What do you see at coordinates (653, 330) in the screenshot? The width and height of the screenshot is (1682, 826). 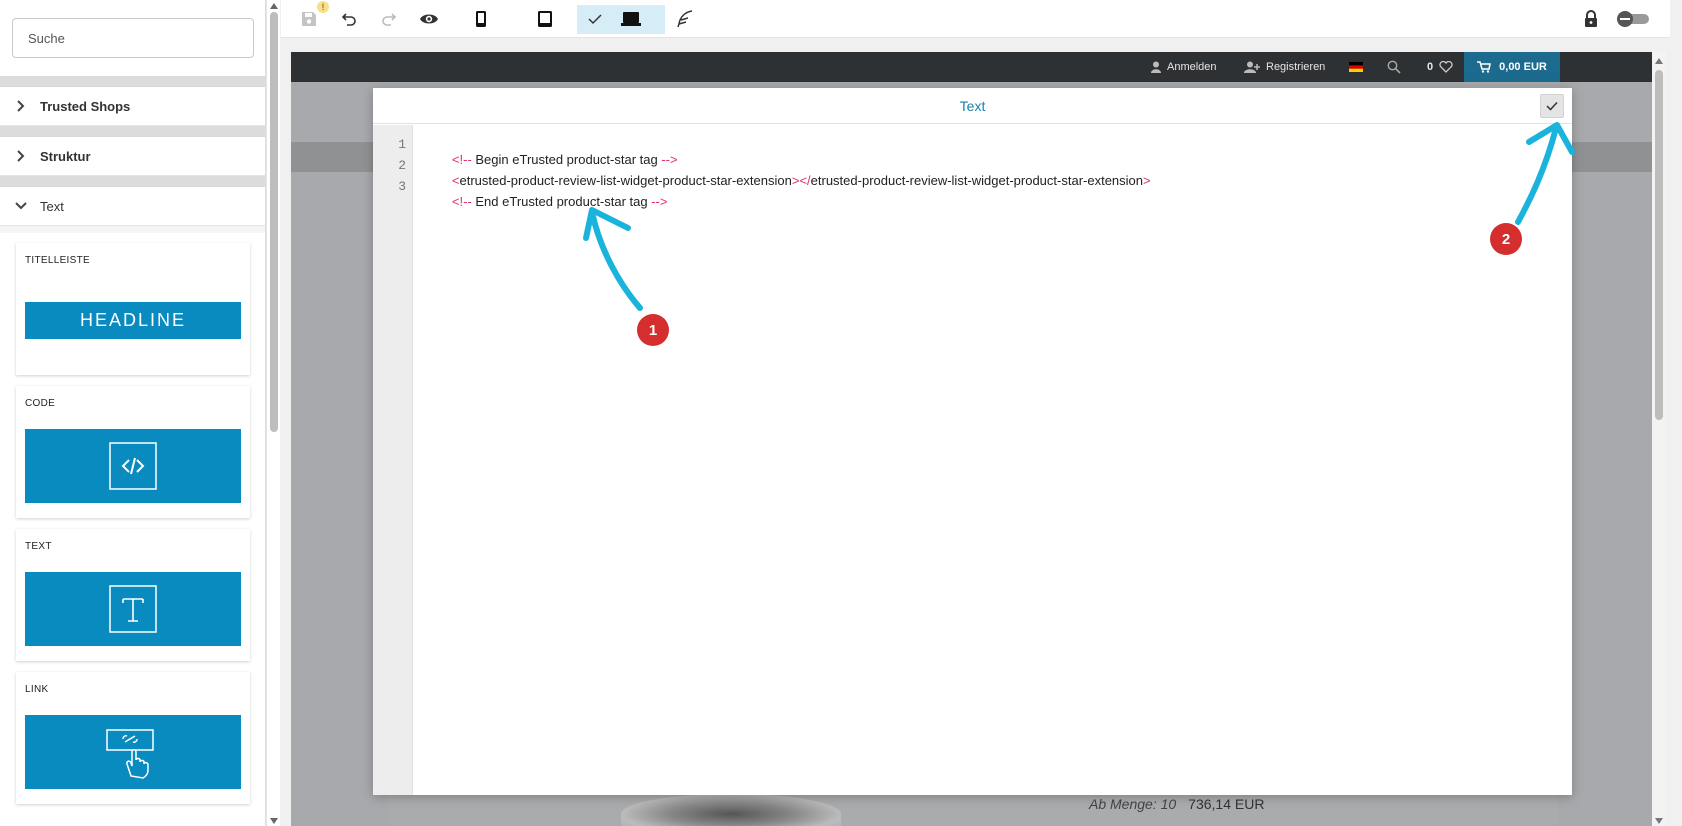 I see `annotation-badge-1: 1` at bounding box center [653, 330].